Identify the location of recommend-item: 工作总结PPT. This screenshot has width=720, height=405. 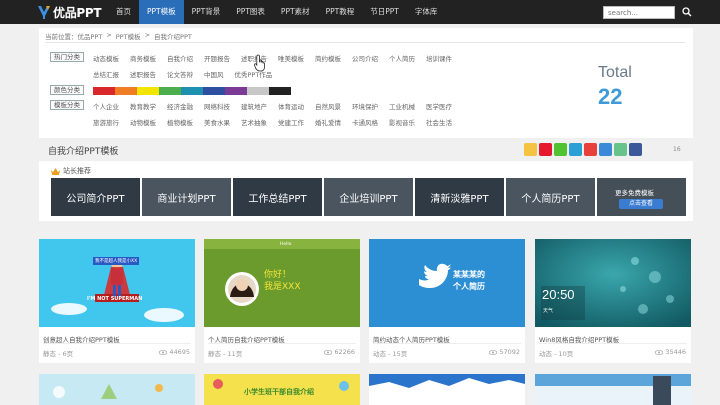
(277, 197).